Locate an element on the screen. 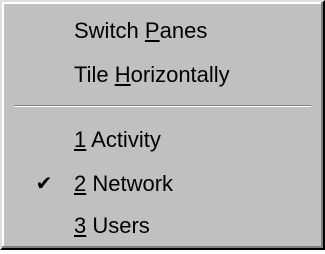 The width and height of the screenshot is (325, 254). menu-item-label: 3 Users is located at coordinates (112, 225).